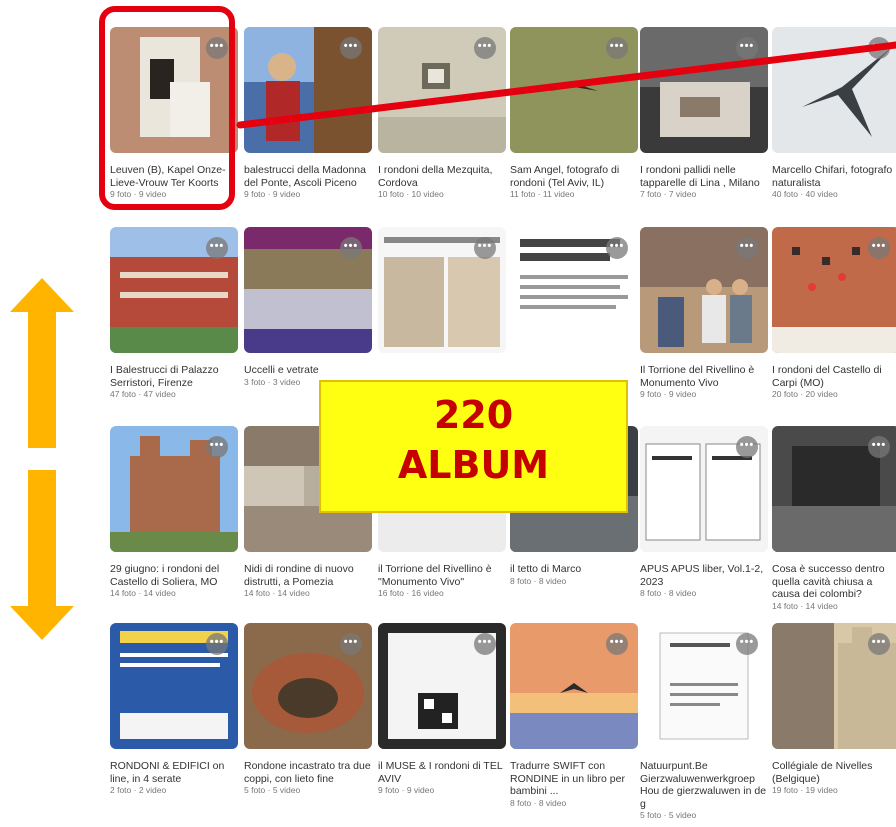  I want to click on album-count-banner: 220 ALBUM, so click(473, 446).